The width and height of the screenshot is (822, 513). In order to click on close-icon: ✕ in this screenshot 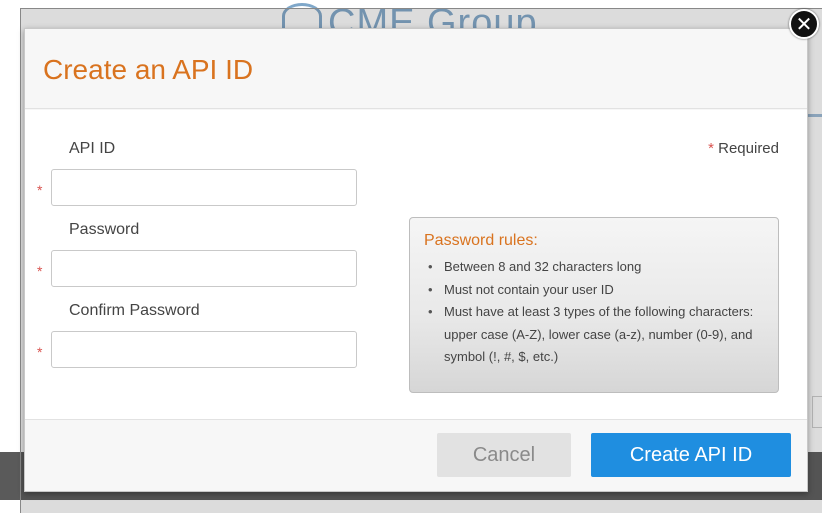, I will do `click(804, 24)`.